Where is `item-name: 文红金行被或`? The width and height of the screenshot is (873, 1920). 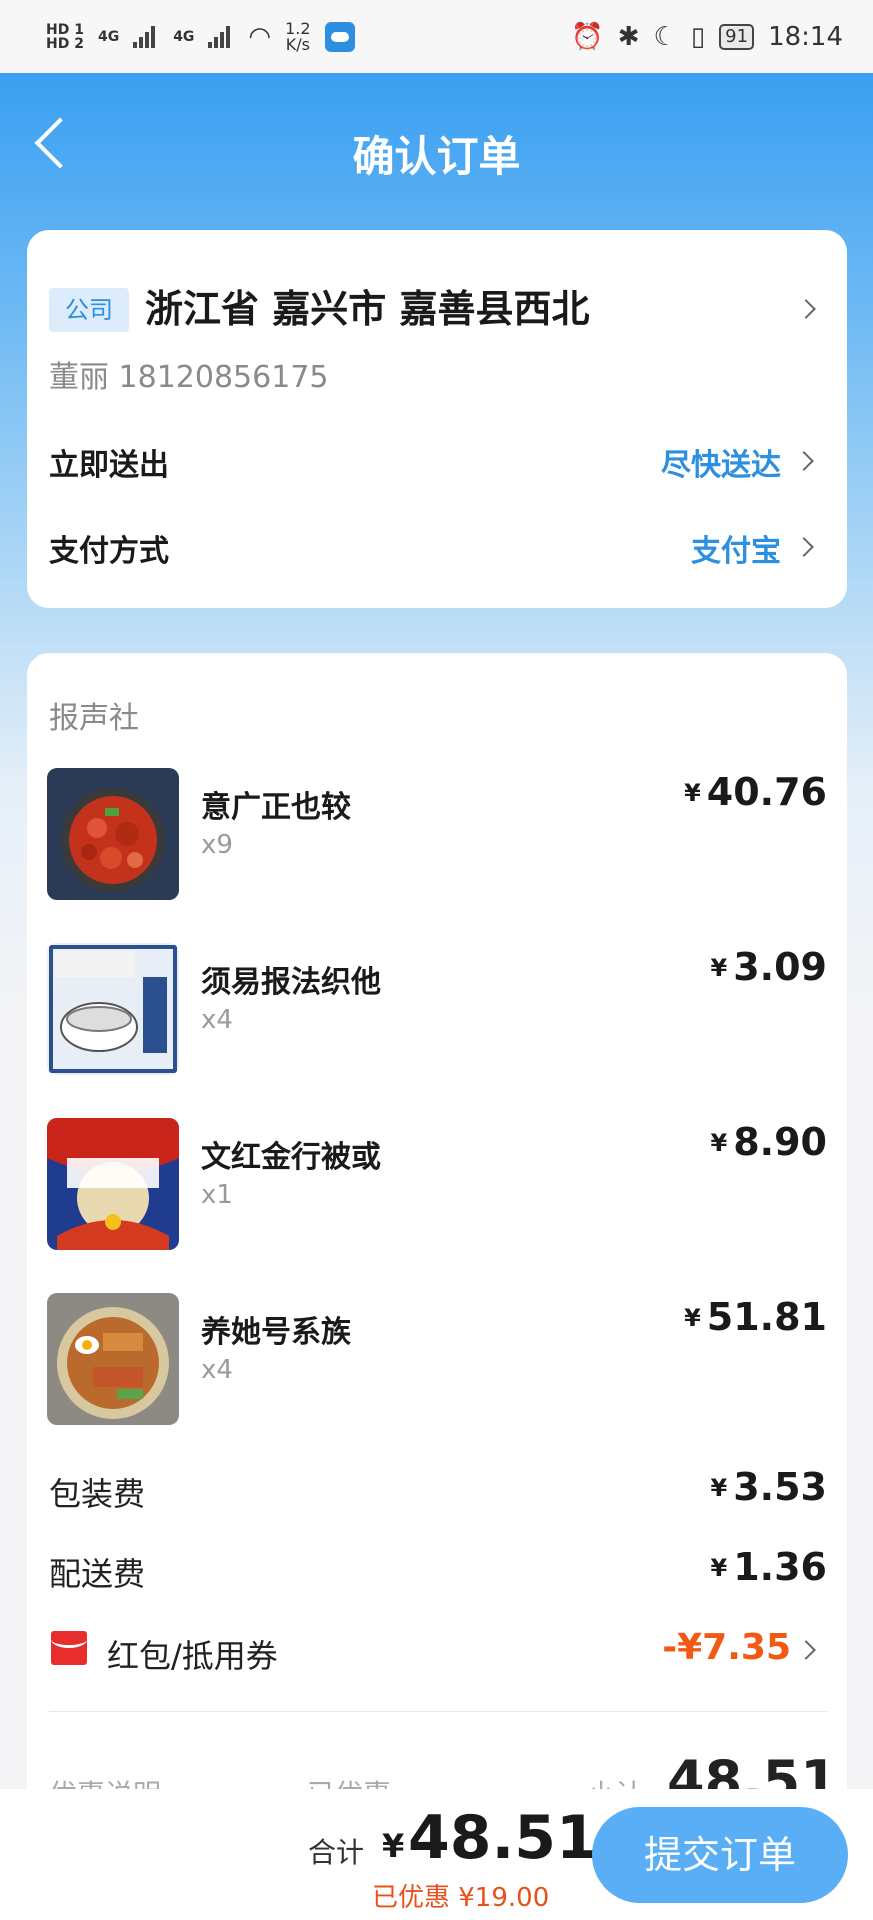
item-name: 文红金行被或 is located at coordinates (291, 1157).